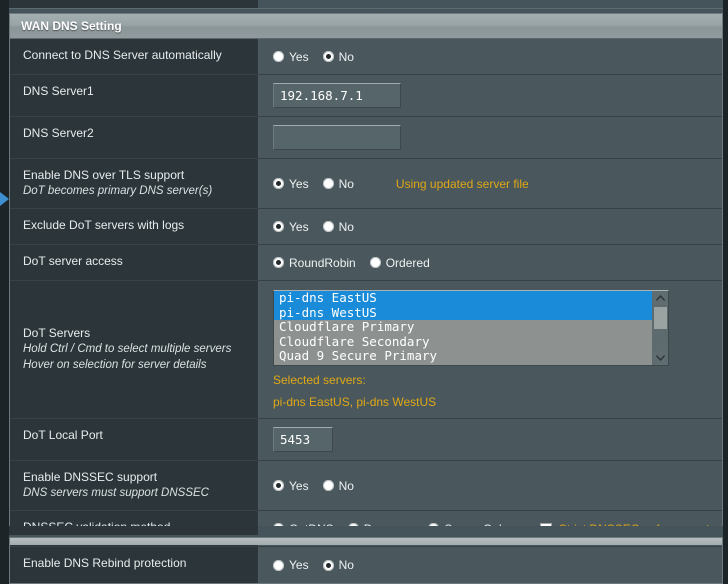  Describe the element at coordinates (116, 493) in the screenshot. I see `label-subtext: DNS servers must support DNSSEC` at that location.